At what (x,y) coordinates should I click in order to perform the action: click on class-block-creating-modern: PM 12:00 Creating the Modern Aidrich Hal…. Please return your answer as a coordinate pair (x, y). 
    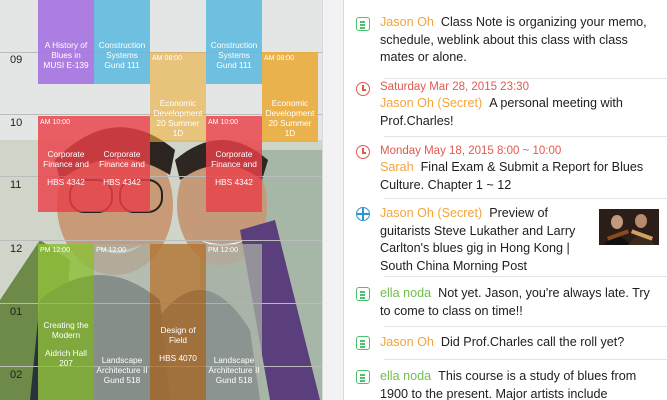
    Looking at the image, I should click on (66, 322).